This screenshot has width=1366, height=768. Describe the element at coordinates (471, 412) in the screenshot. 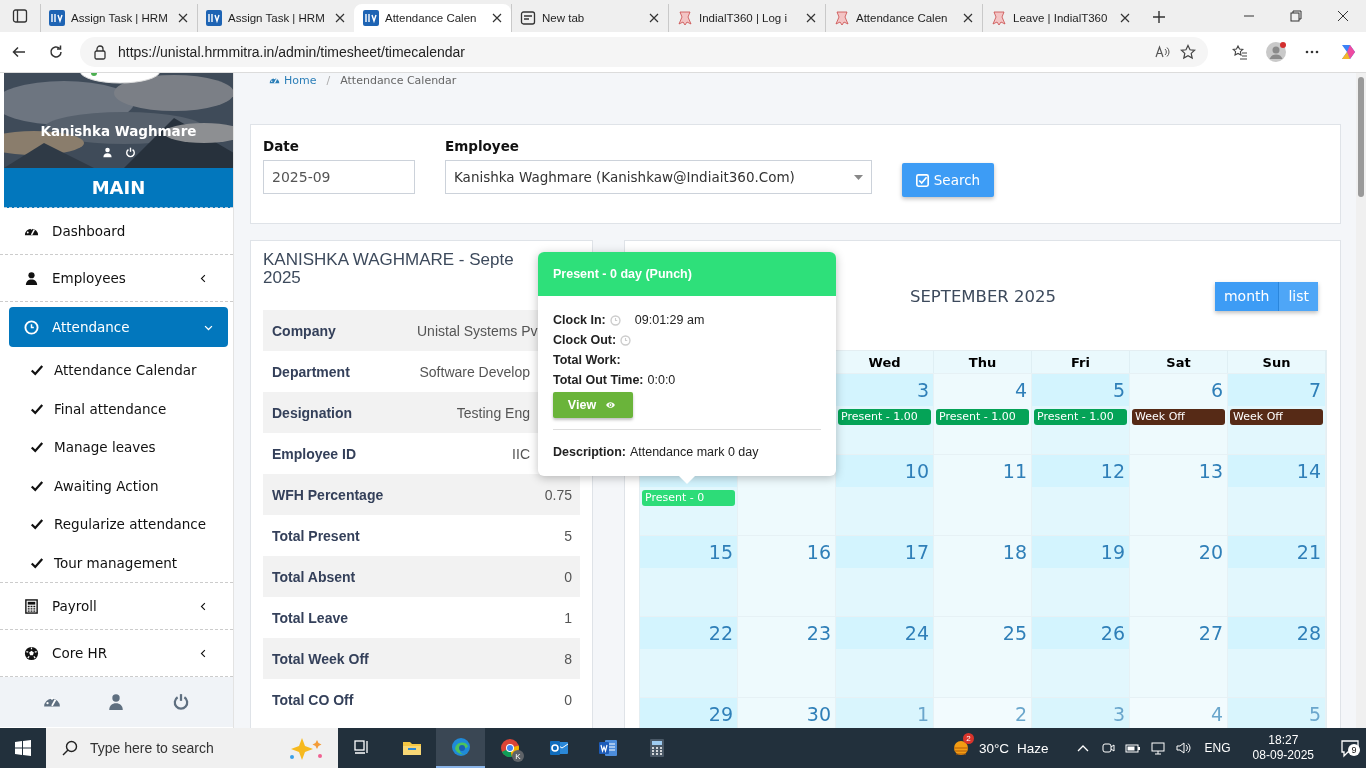

I see `table-cell: Testing Eng` at that location.